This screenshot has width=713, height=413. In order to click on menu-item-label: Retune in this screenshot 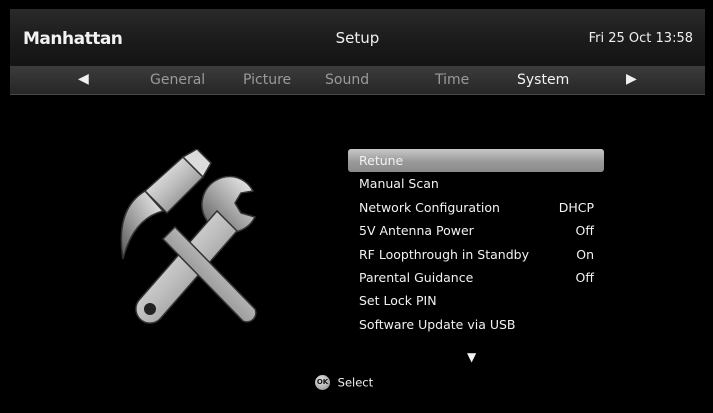, I will do `click(381, 160)`.